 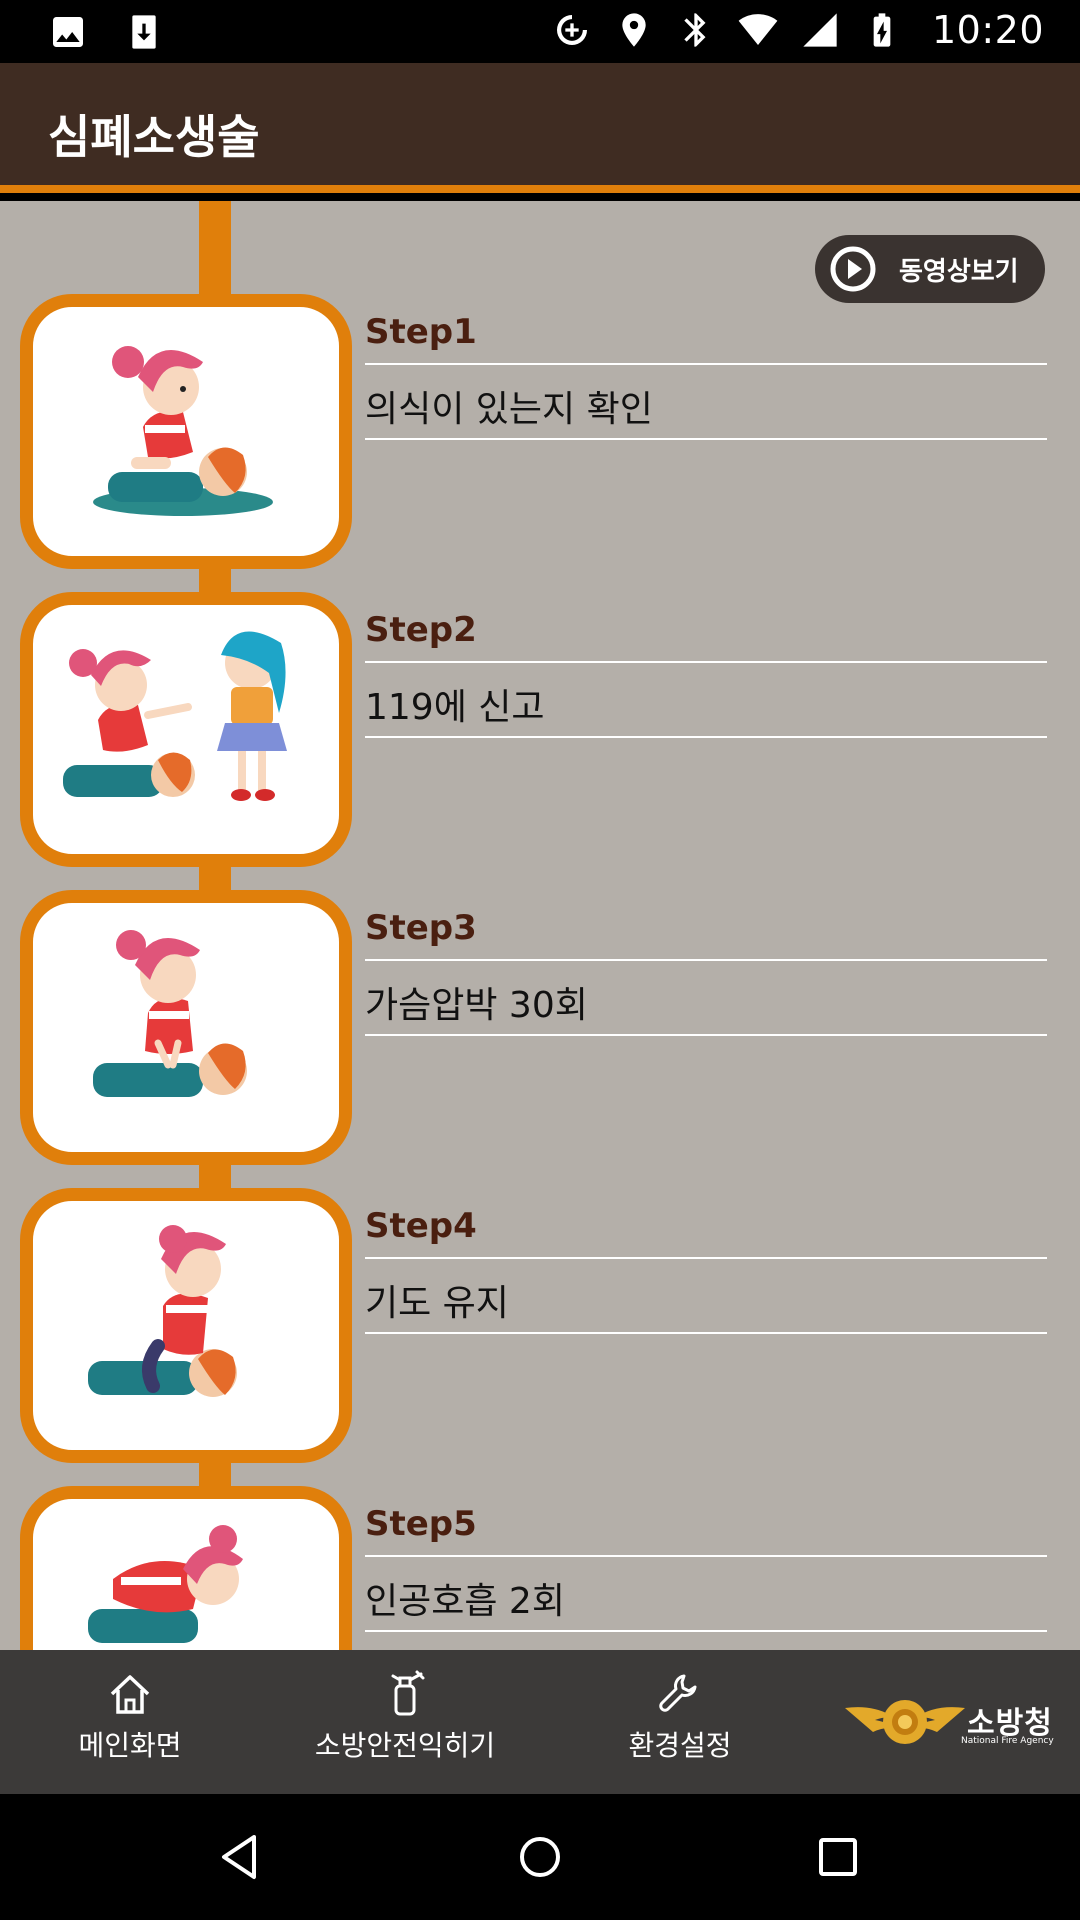 I want to click on nav-settings: 환경설정, so click(x=680, y=1716).